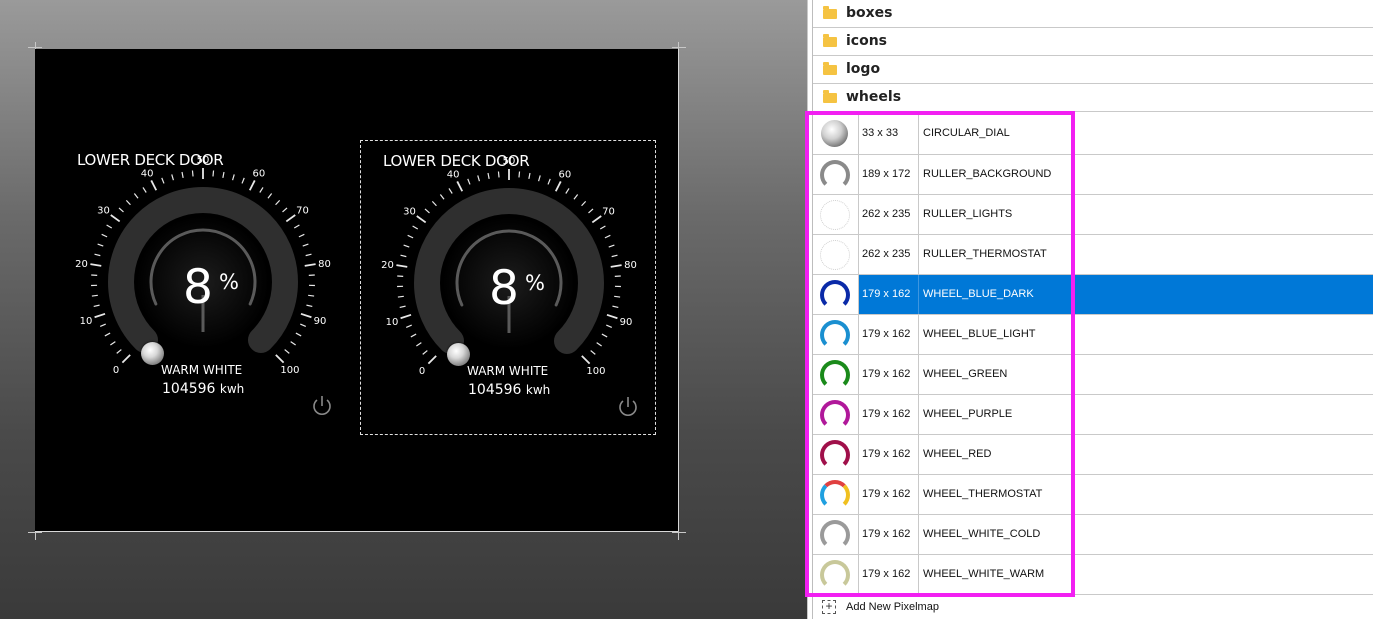  Describe the element at coordinates (564, 174) in the screenshot. I see `scale-label: 60` at that location.